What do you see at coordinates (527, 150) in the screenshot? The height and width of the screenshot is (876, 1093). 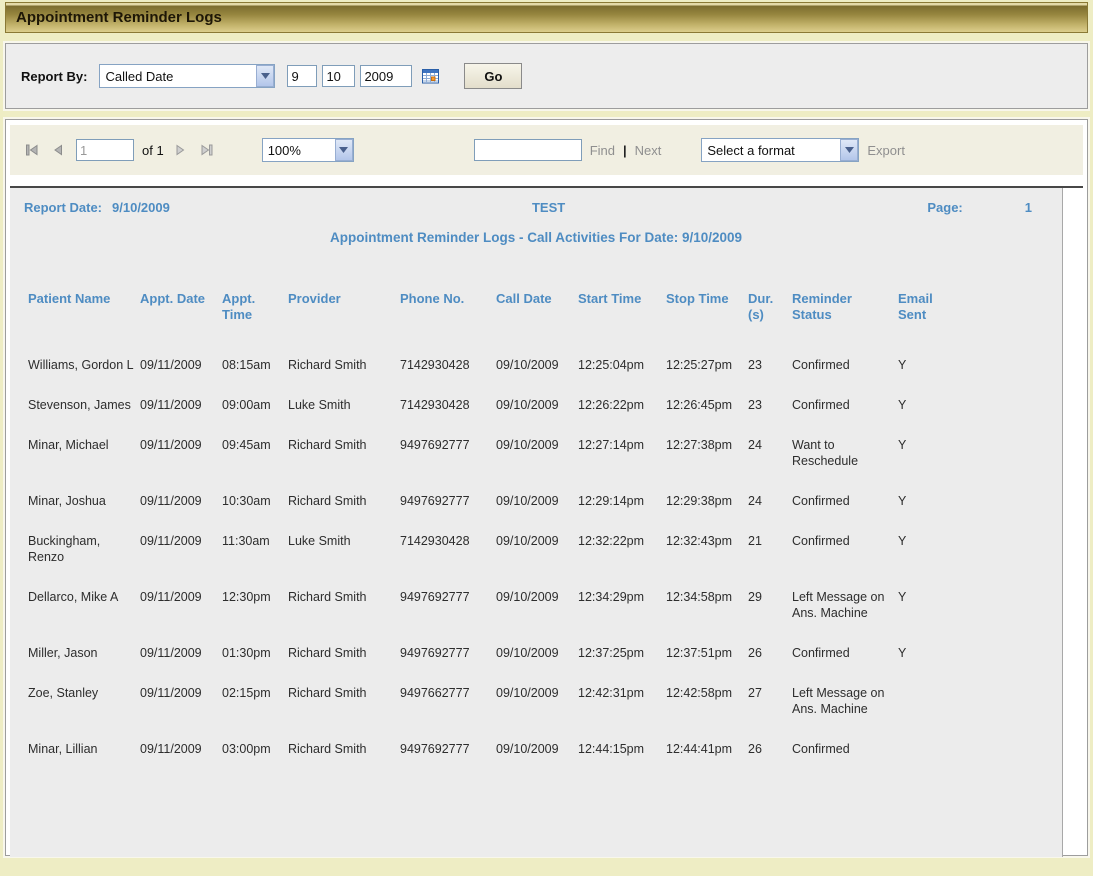 I see `find-text-input` at bounding box center [527, 150].